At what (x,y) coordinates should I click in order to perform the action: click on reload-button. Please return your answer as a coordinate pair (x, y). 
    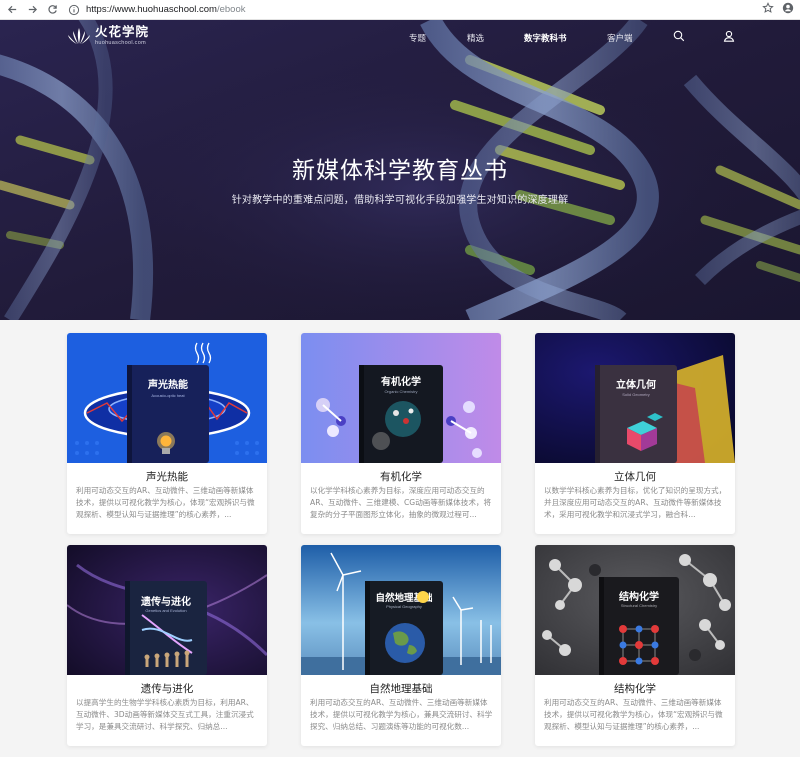
    Looking at the image, I should click on (52, 10).